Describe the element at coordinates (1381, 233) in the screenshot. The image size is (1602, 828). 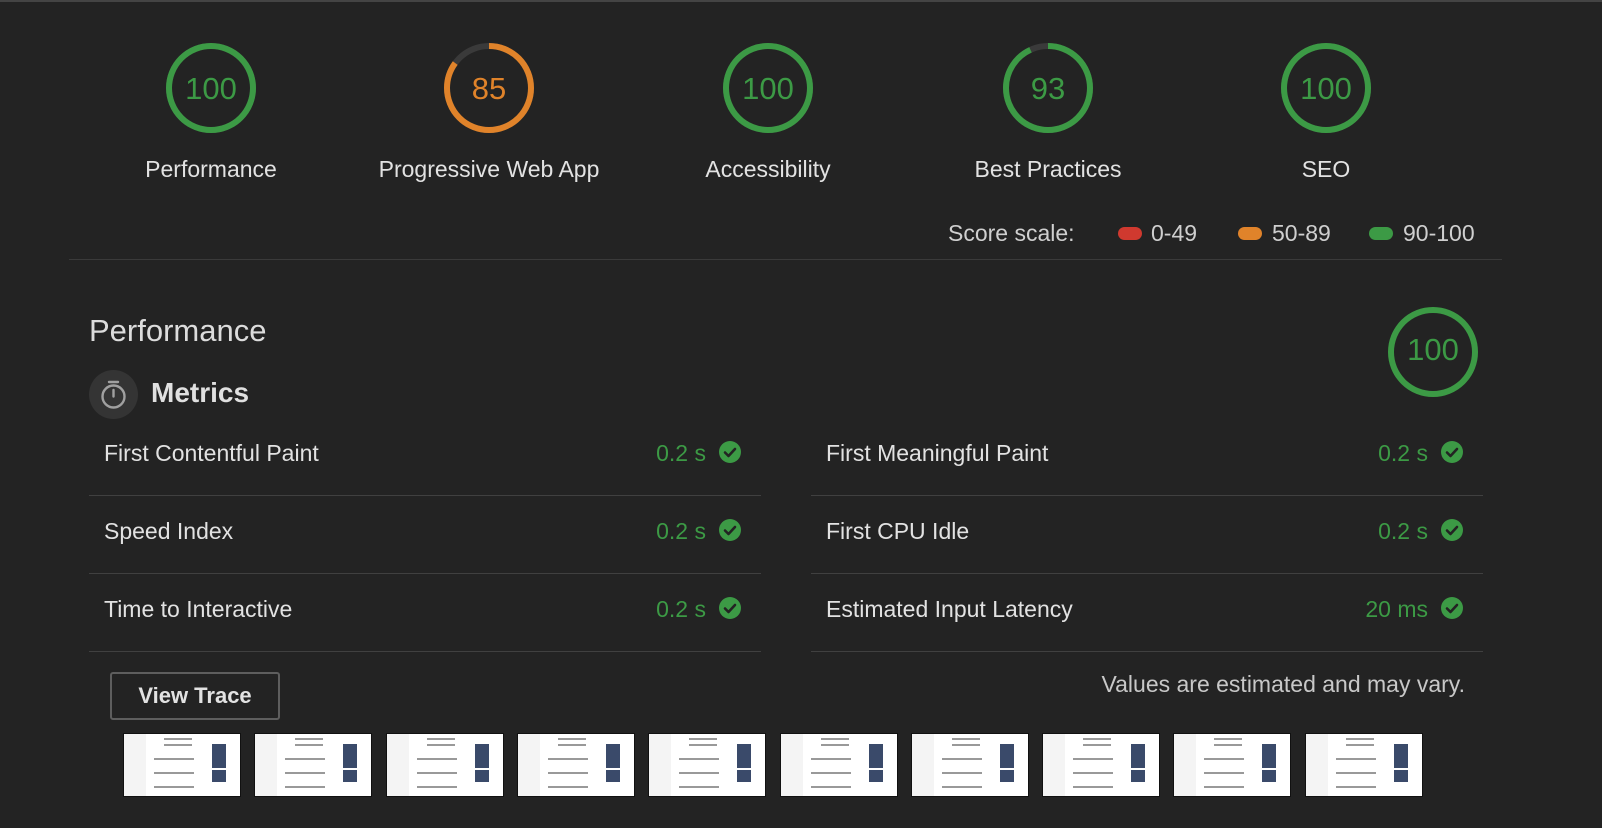
I see `pass-swatch` at that location.